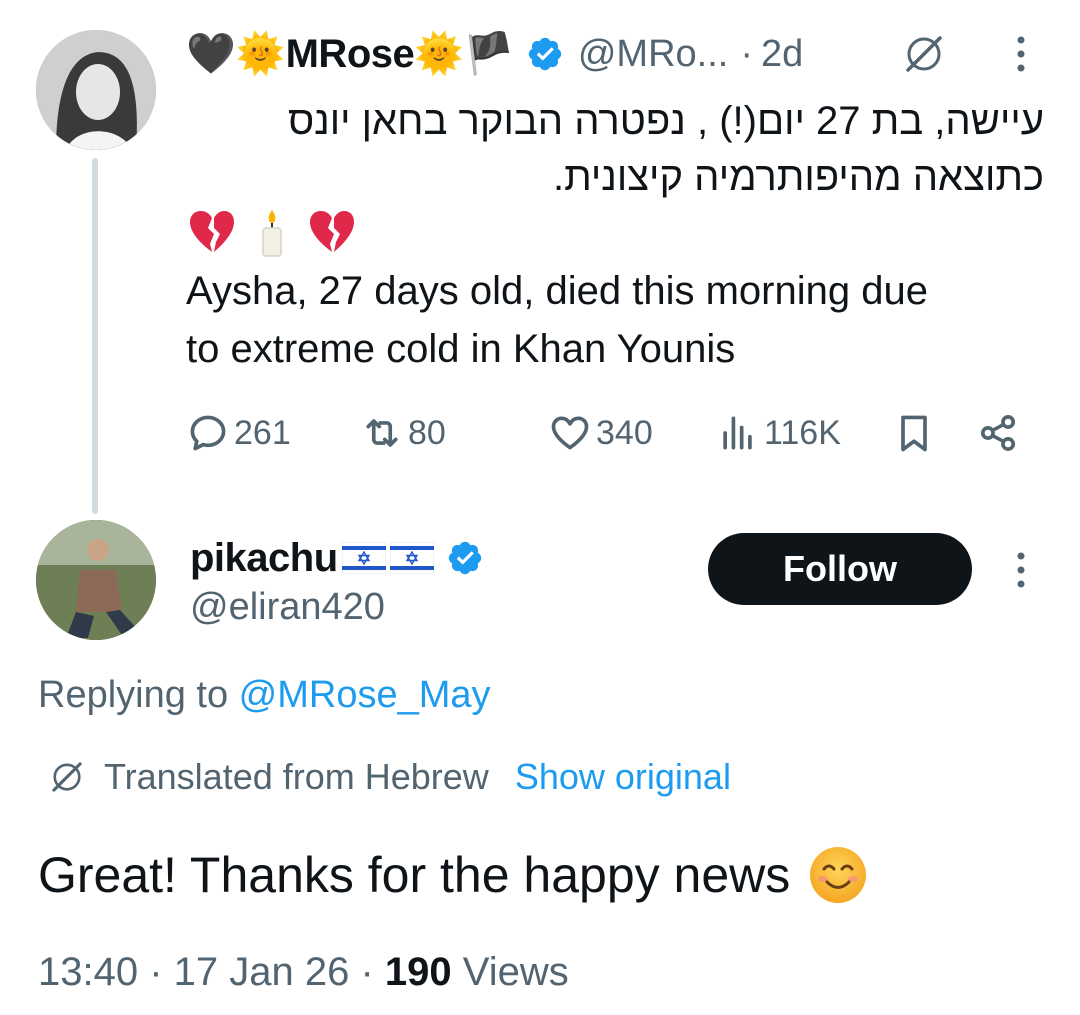  I want to click on like-button: 340, so click(600, 433).